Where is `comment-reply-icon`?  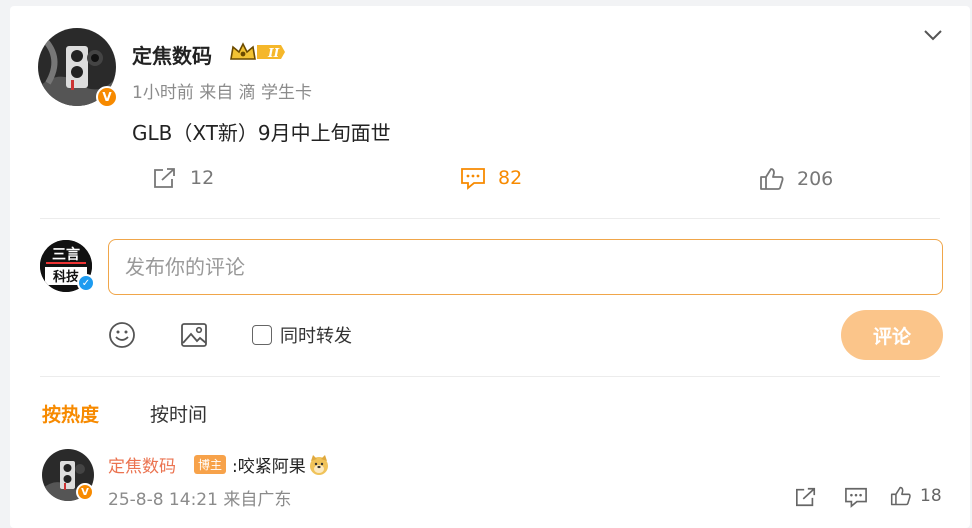 comment-reply-icon is located at coordinates (856, 497).